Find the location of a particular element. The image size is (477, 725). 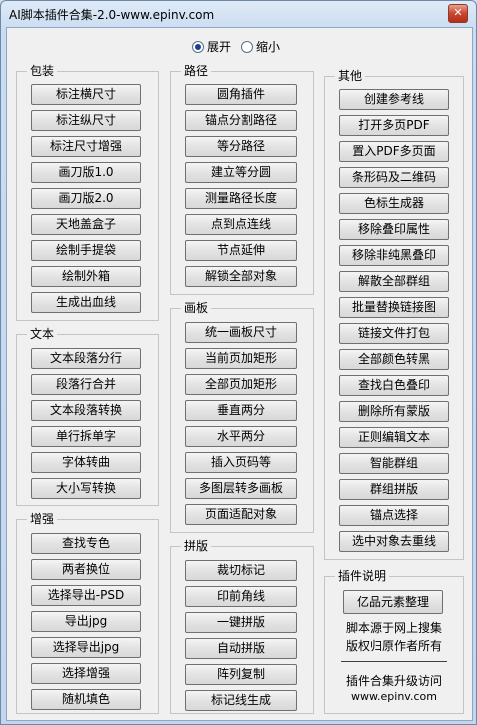

group-artboard-title: 画板 is located at coordinates (196, 308).